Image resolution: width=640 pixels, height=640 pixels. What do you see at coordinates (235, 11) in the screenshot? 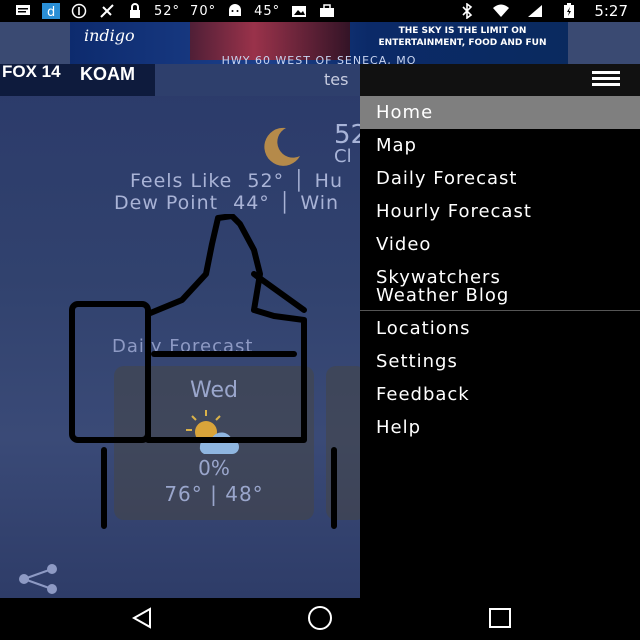
I see `android-icon` at bounding box center [235, 11].